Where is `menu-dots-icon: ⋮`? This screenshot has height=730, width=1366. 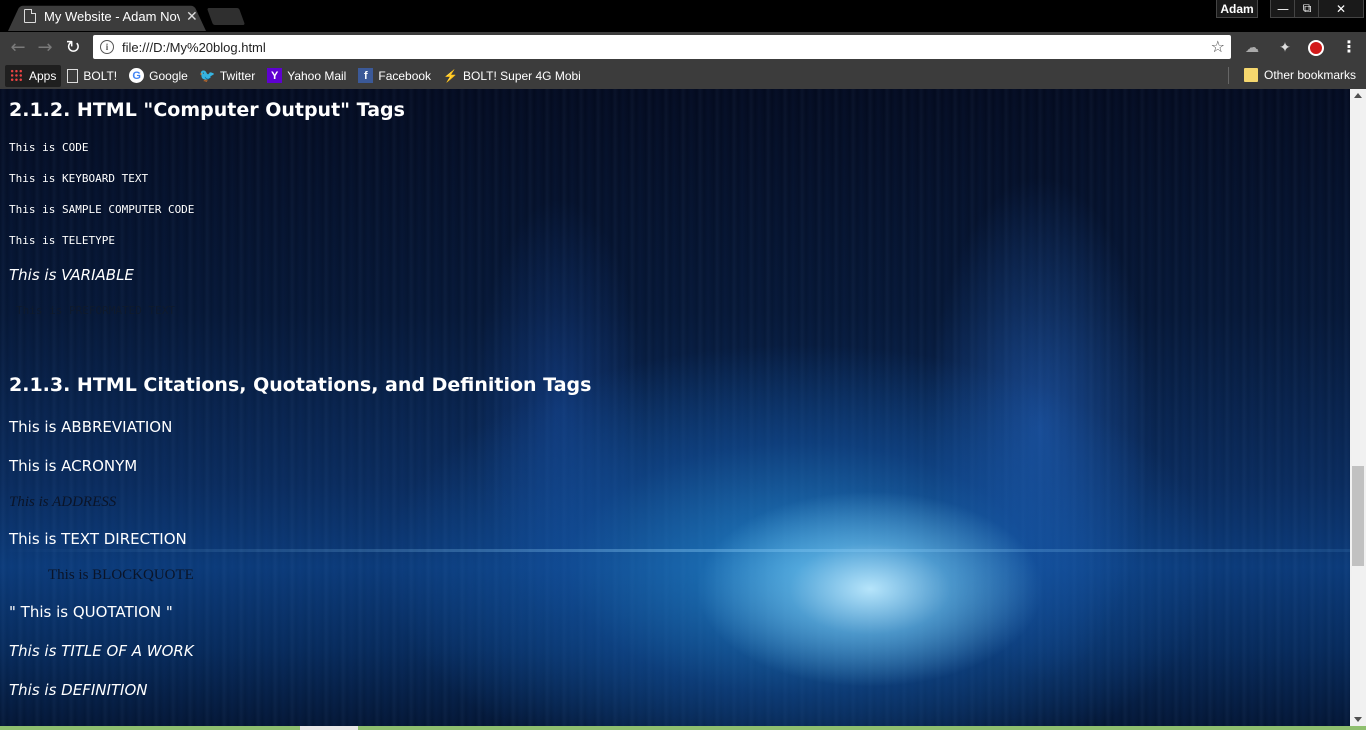 menu-dots-icon: ⋮ is located at coordinates (1349, 46).